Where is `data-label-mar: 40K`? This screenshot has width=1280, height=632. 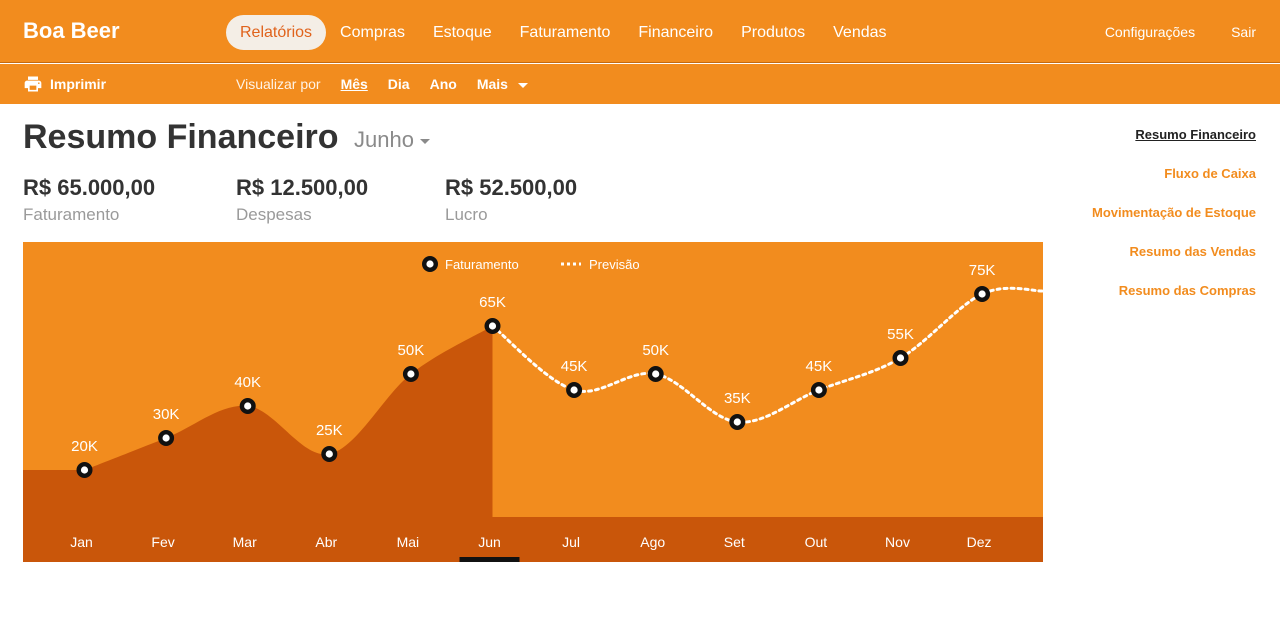
data-label-mar: 40K is located at coordinates (247, 382).